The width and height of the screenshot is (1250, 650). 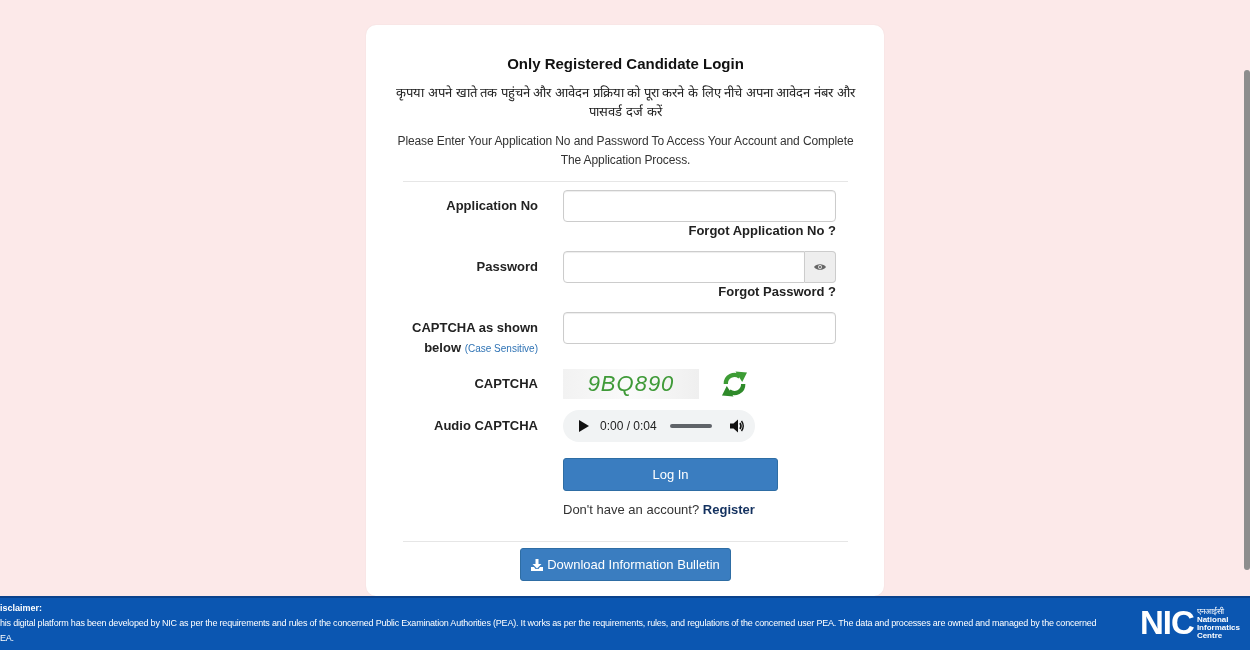 What do you see at coordinates (659, 426) in the screenshot?
I see `audio-player: 0:00 / 0:04` at bounding box center [659, 426].